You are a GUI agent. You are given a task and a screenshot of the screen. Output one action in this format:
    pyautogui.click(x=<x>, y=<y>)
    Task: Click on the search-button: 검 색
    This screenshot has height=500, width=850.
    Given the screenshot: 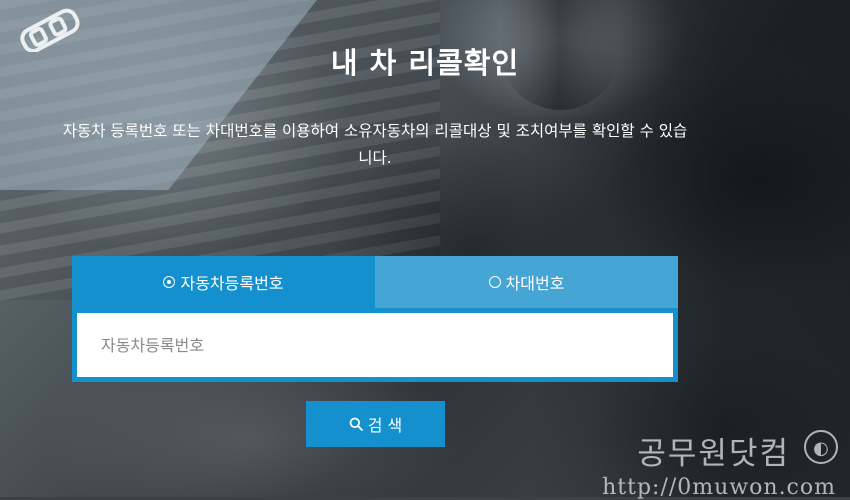 What is the action you would take?
    pyautogui.click(x=375, y=424)
    